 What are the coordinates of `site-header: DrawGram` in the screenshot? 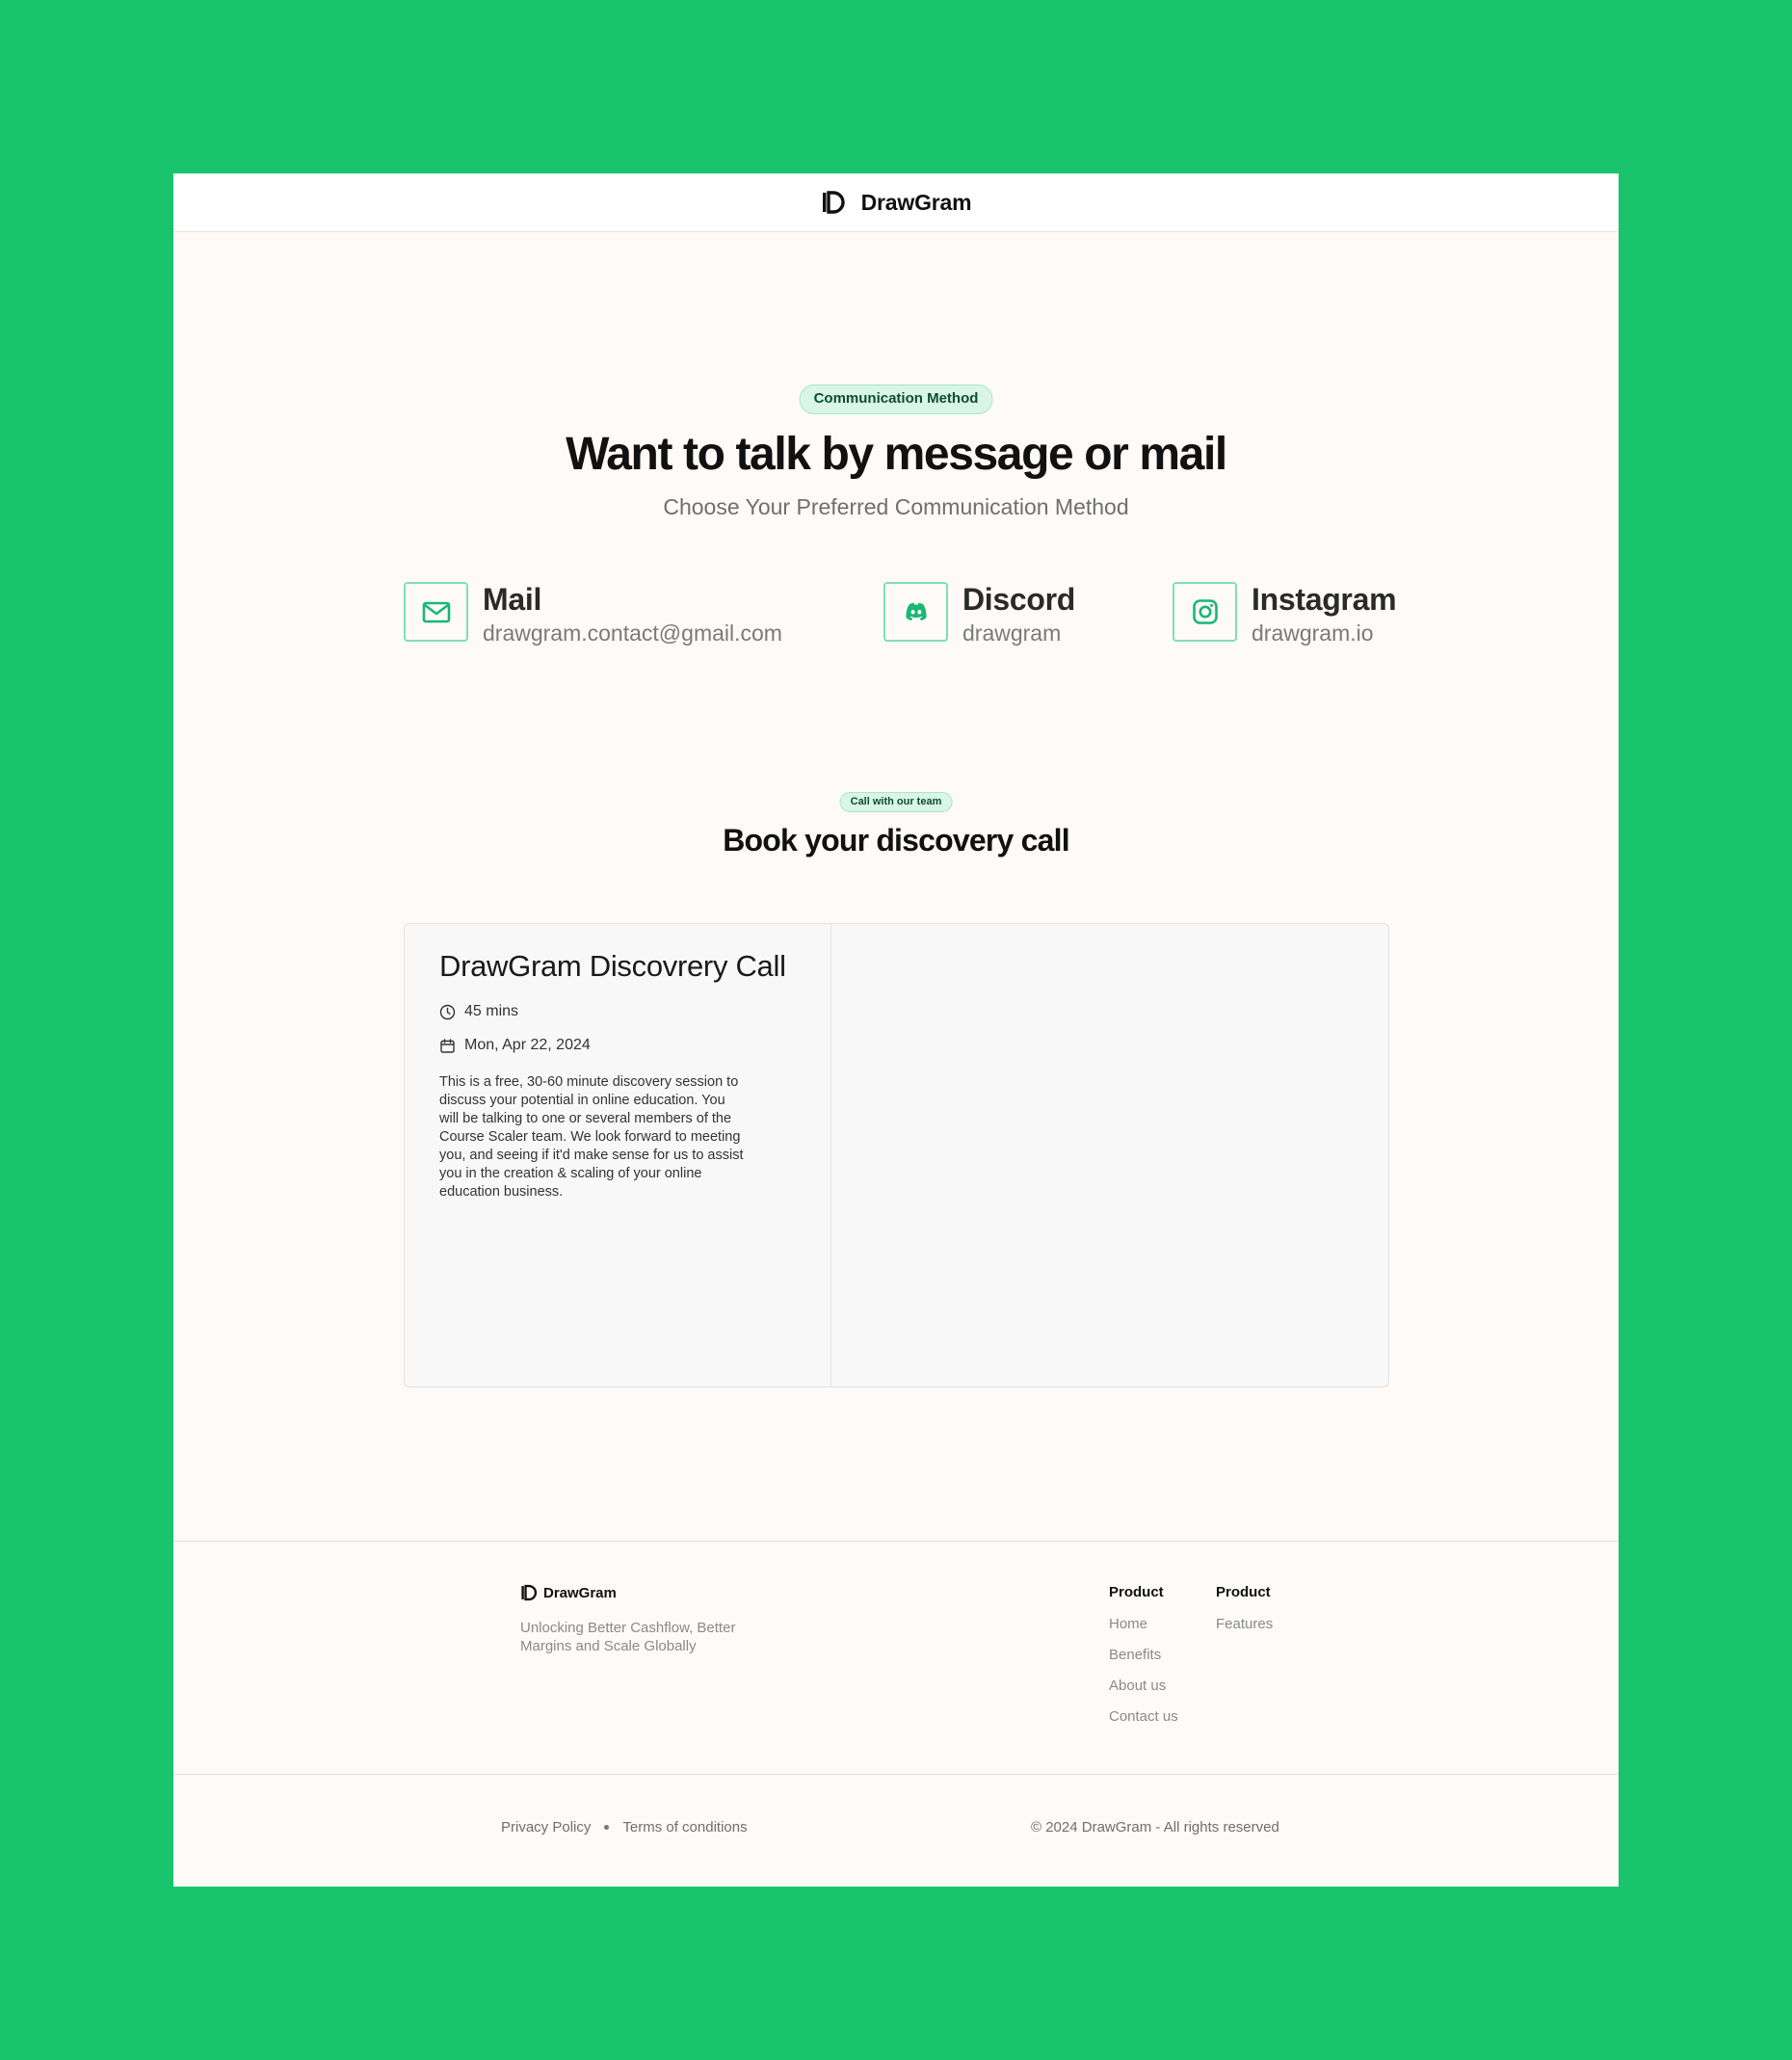 It's located at (896, 202).